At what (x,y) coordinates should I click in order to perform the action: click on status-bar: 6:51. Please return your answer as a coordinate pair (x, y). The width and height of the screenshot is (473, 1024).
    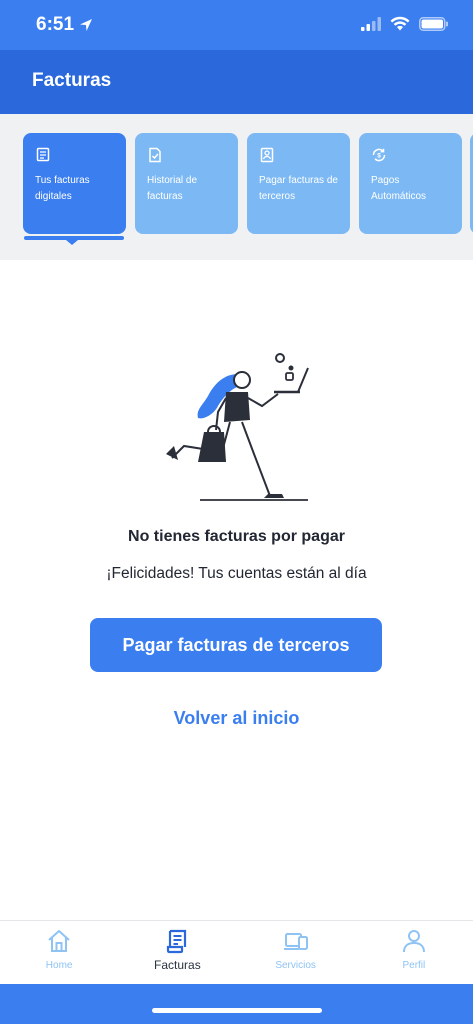
    Looking at the image, I should click on (236, 25).